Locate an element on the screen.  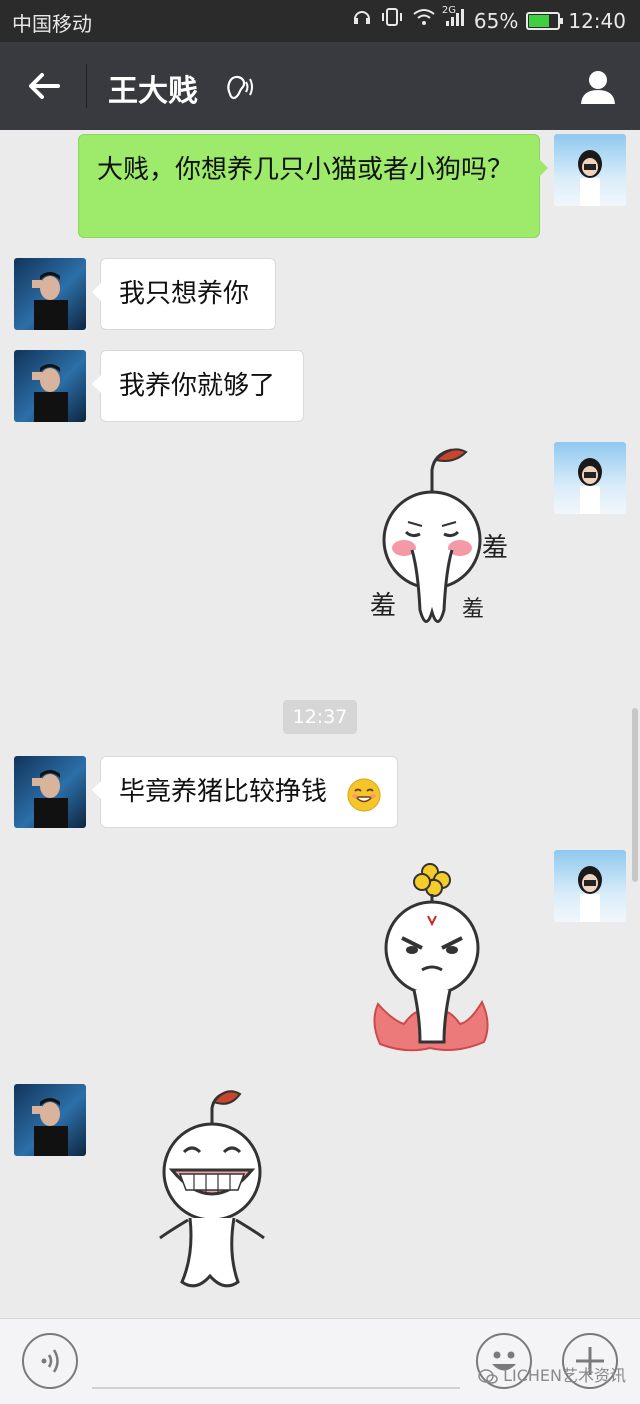
input-bar is located at coordinates (320, 1361).